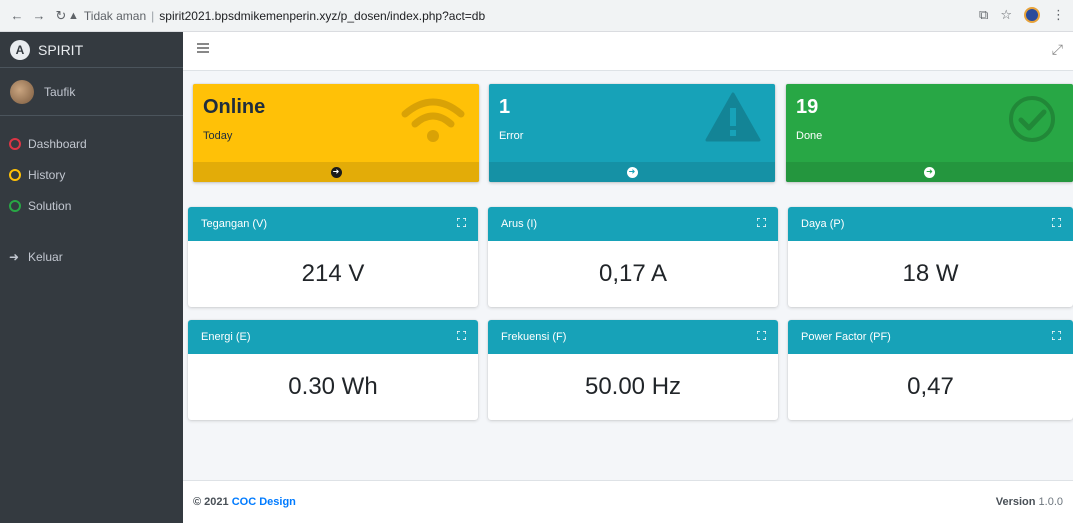 Image resolution: width=1073 pixels, height=523 pixels. What do you see at coordinates (91, 256) in the screenshot?
I see `sidebar-item-logout: ➜ Keluar` at bounding box center [91, 256].